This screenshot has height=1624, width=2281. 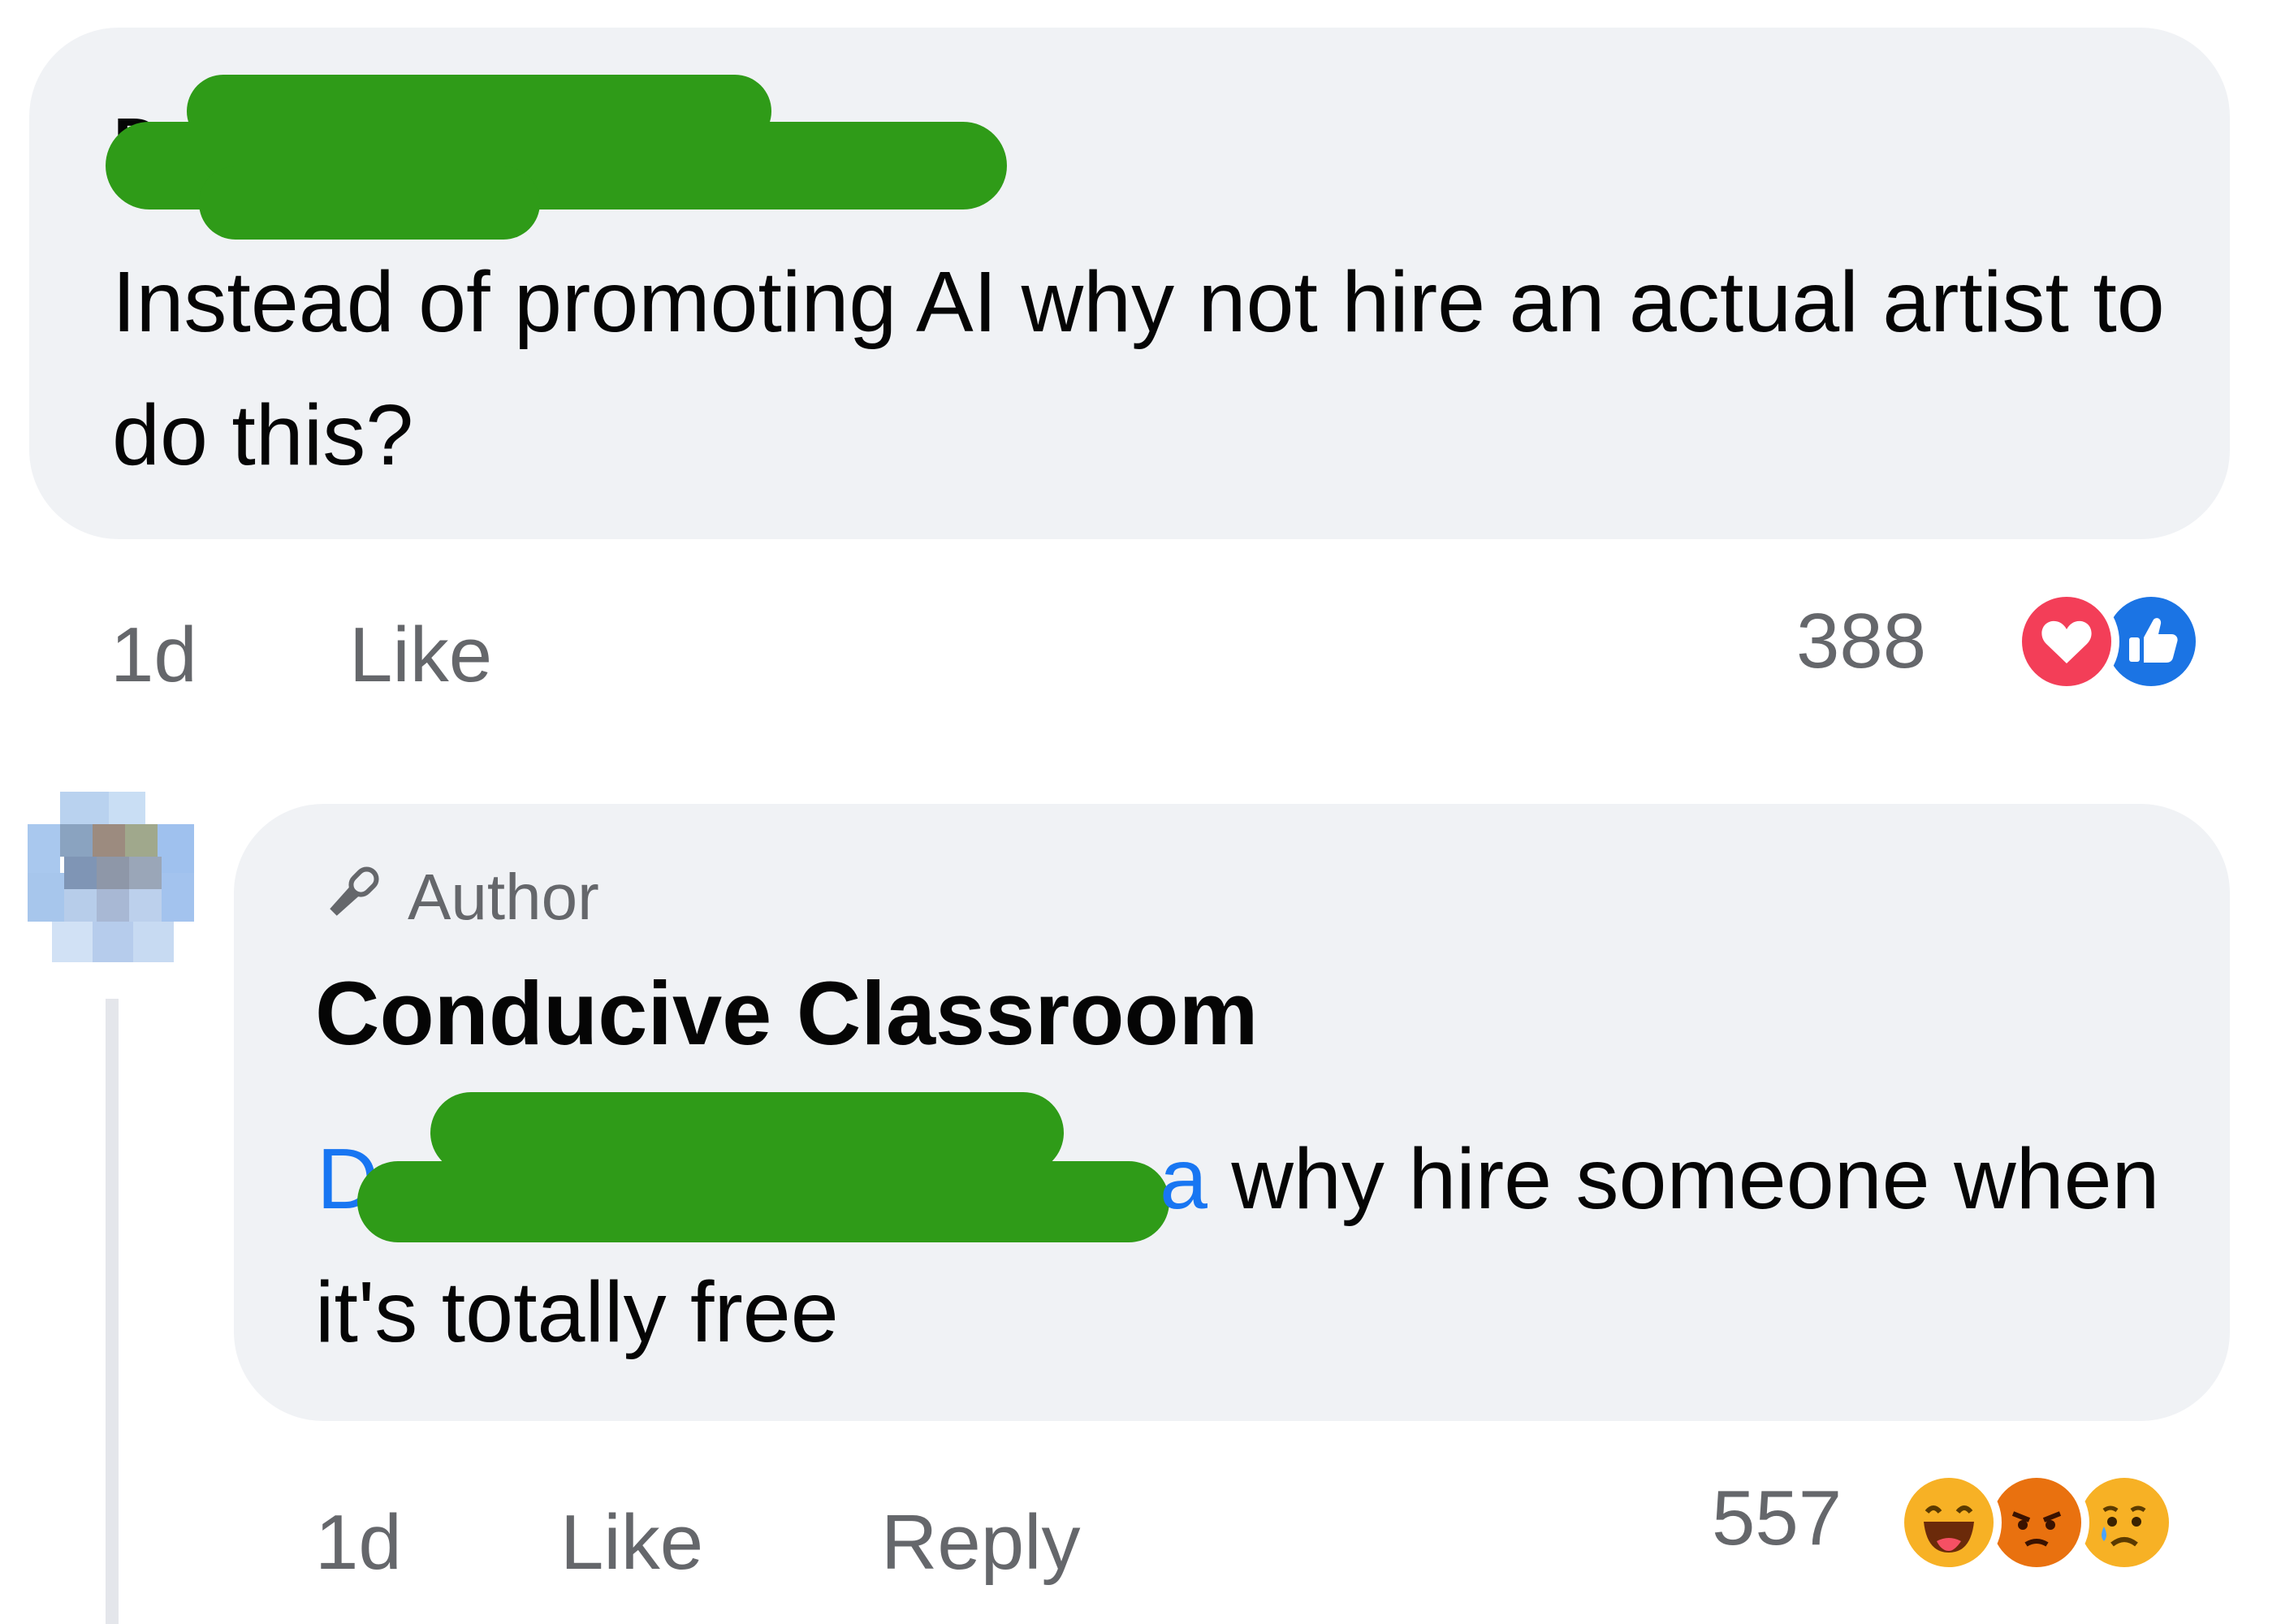 I want to click on comment-reaction-count: 388, so click(x=1861, y=642).